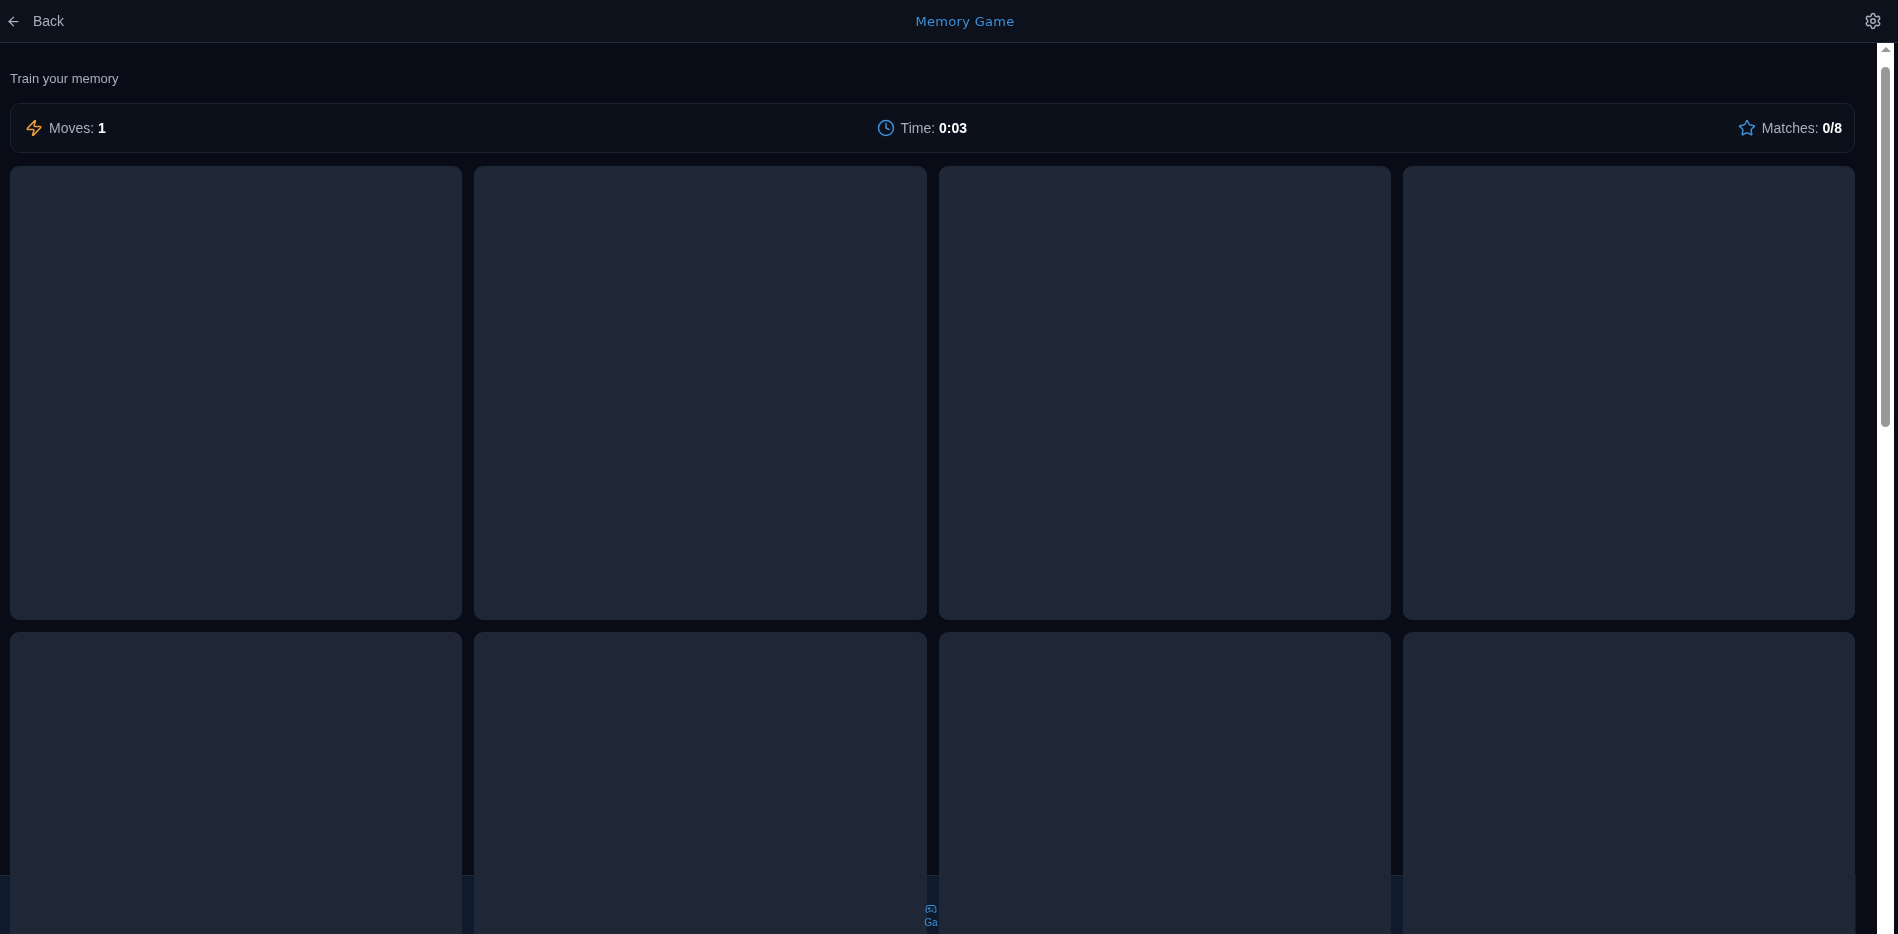  What do you see at coordinates (1801, 128) in the screenshot?
I see `stat-text: Matches: 0/8` at bounding box center [1801, 128].